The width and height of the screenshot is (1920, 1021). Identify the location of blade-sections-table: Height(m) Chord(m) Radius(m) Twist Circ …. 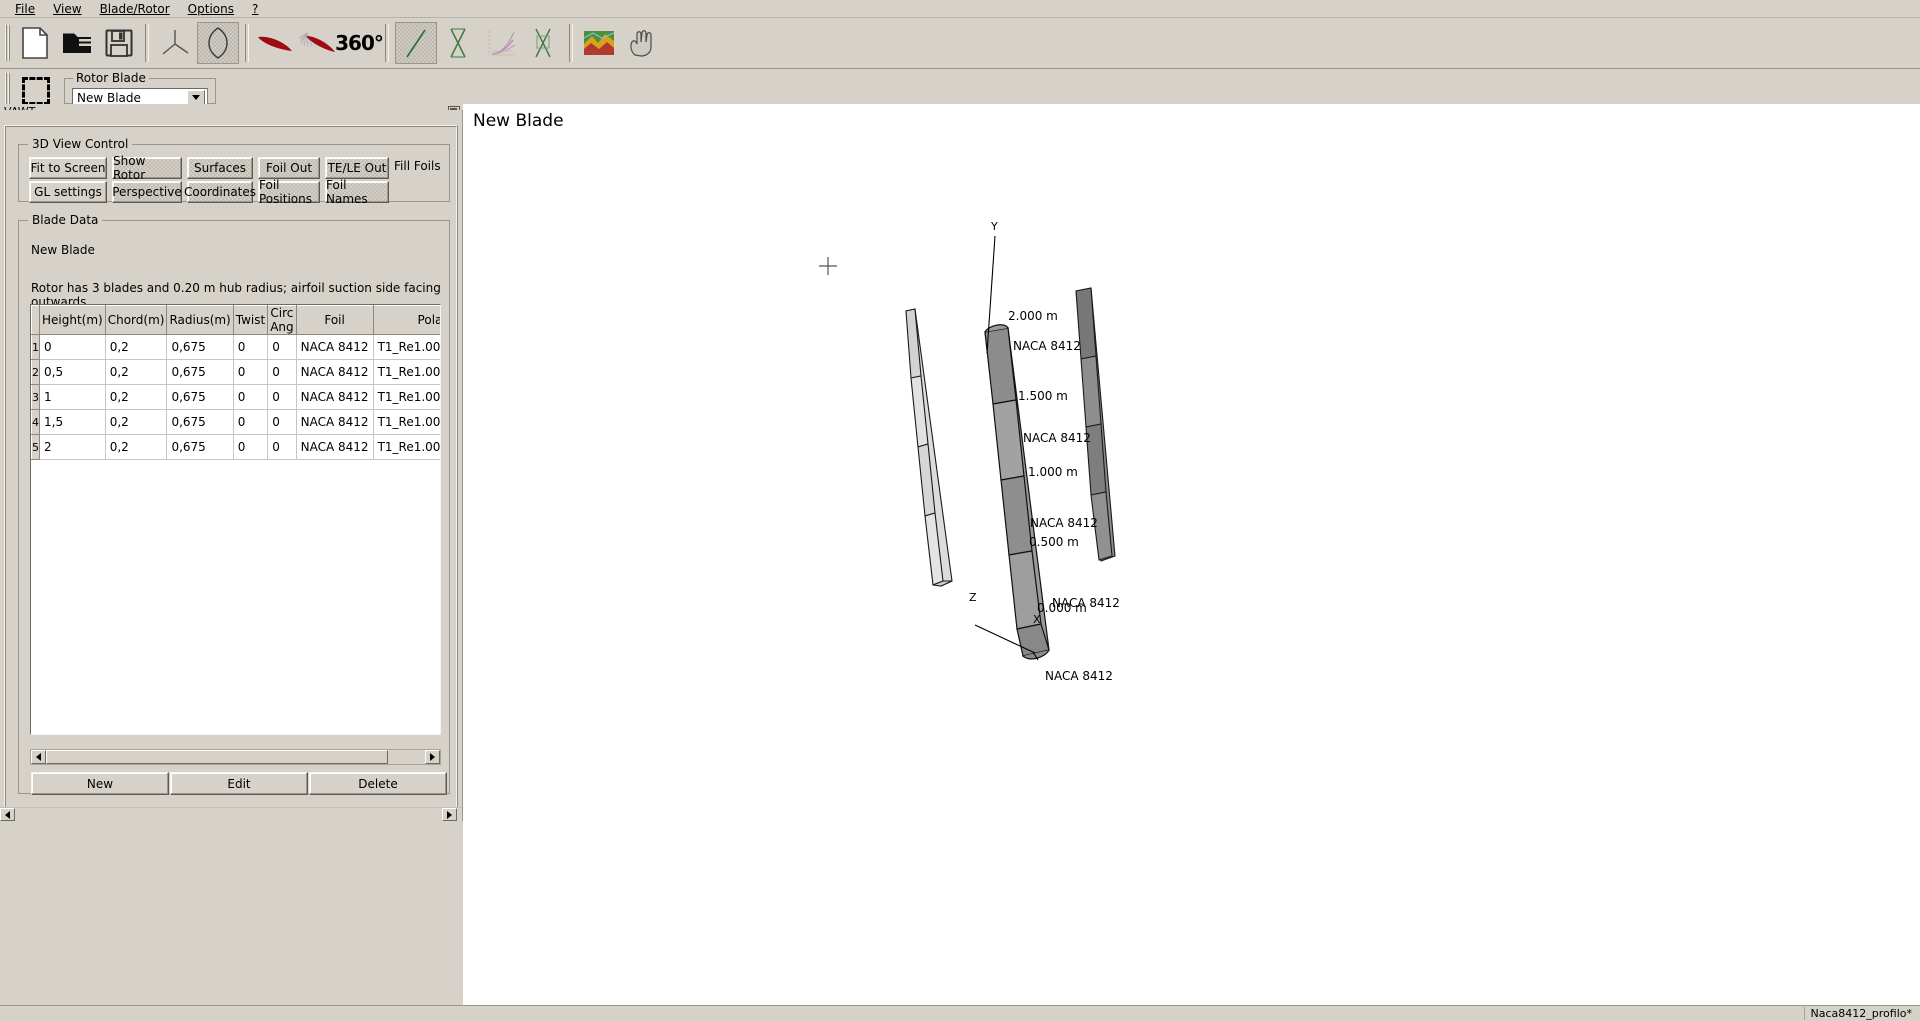
(235, 382).